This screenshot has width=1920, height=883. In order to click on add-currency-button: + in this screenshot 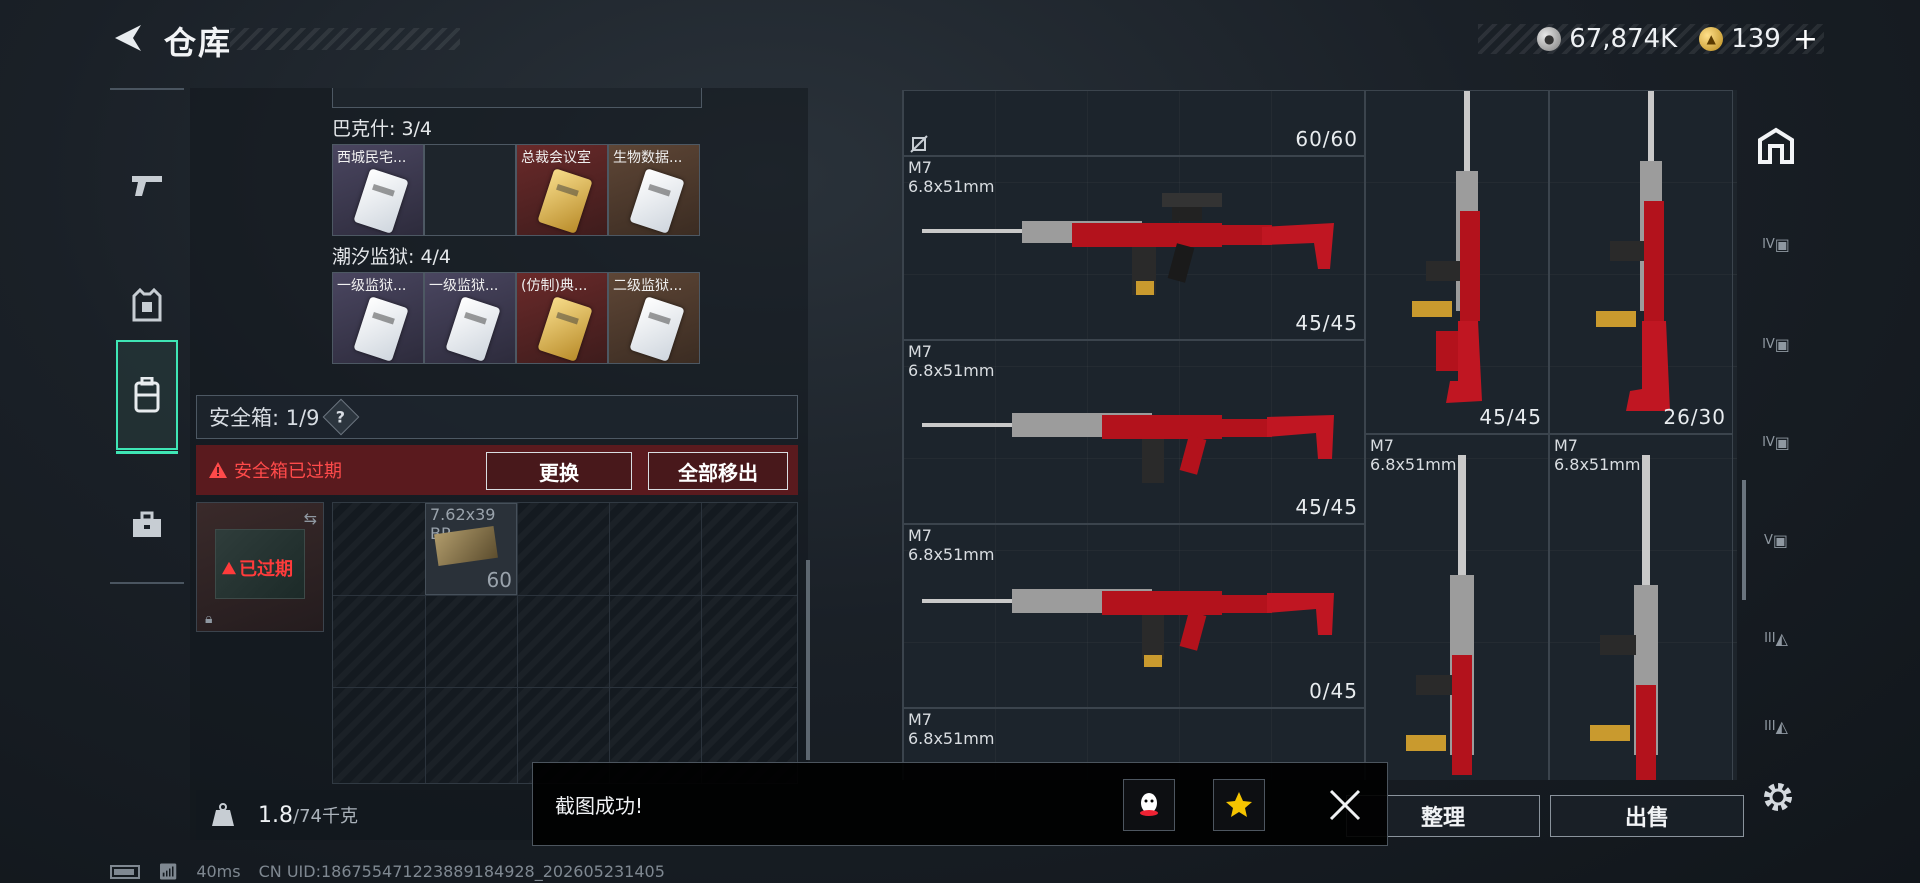, I will do `click(1805, 39)`.